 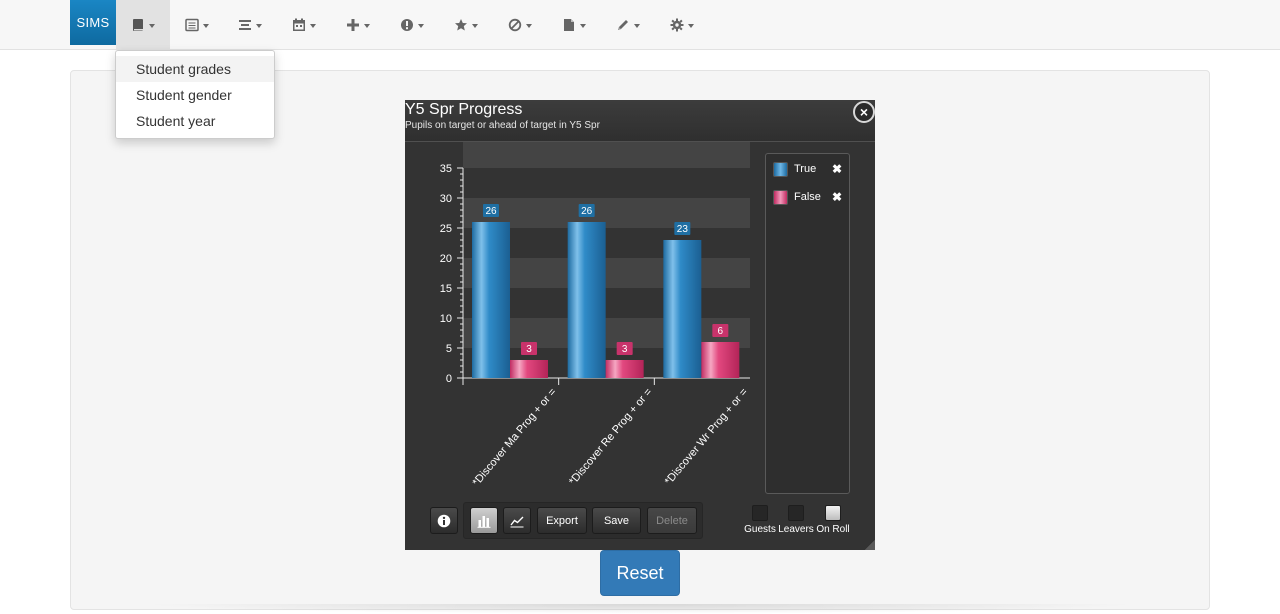 What do you see at coordinates (93, 22) in the screenshot?
I see `brand-logo: SIMS` at bounding box center [93, 22].